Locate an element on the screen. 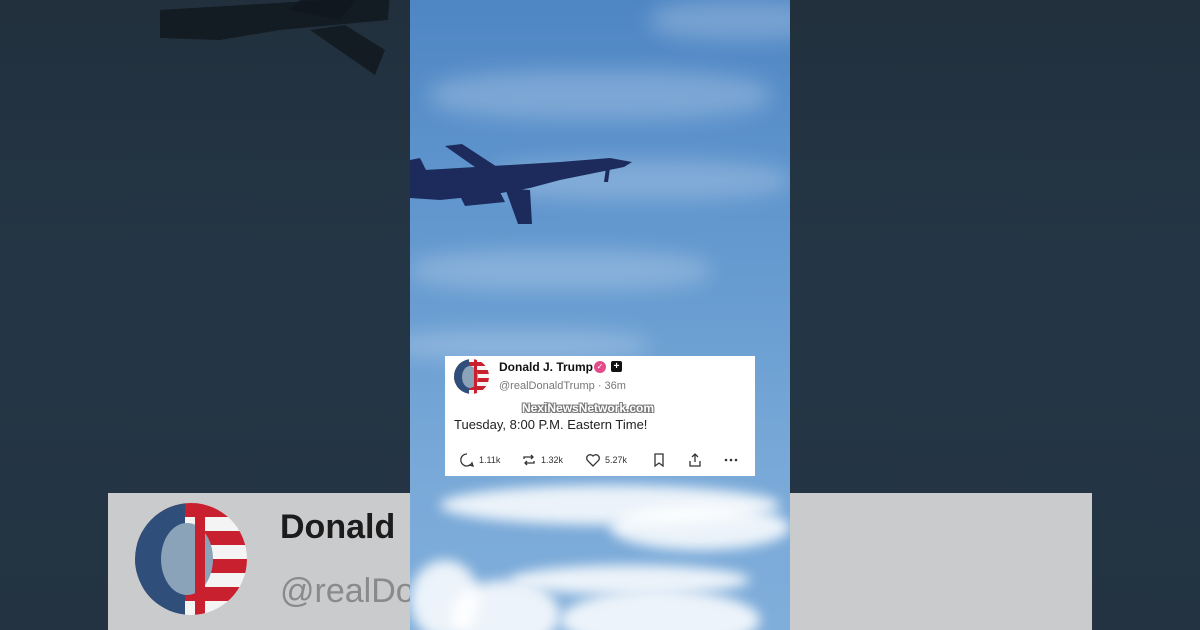 The height and width of the screenshot is (630, 1200). avatar is located at coordinates (471, 376).